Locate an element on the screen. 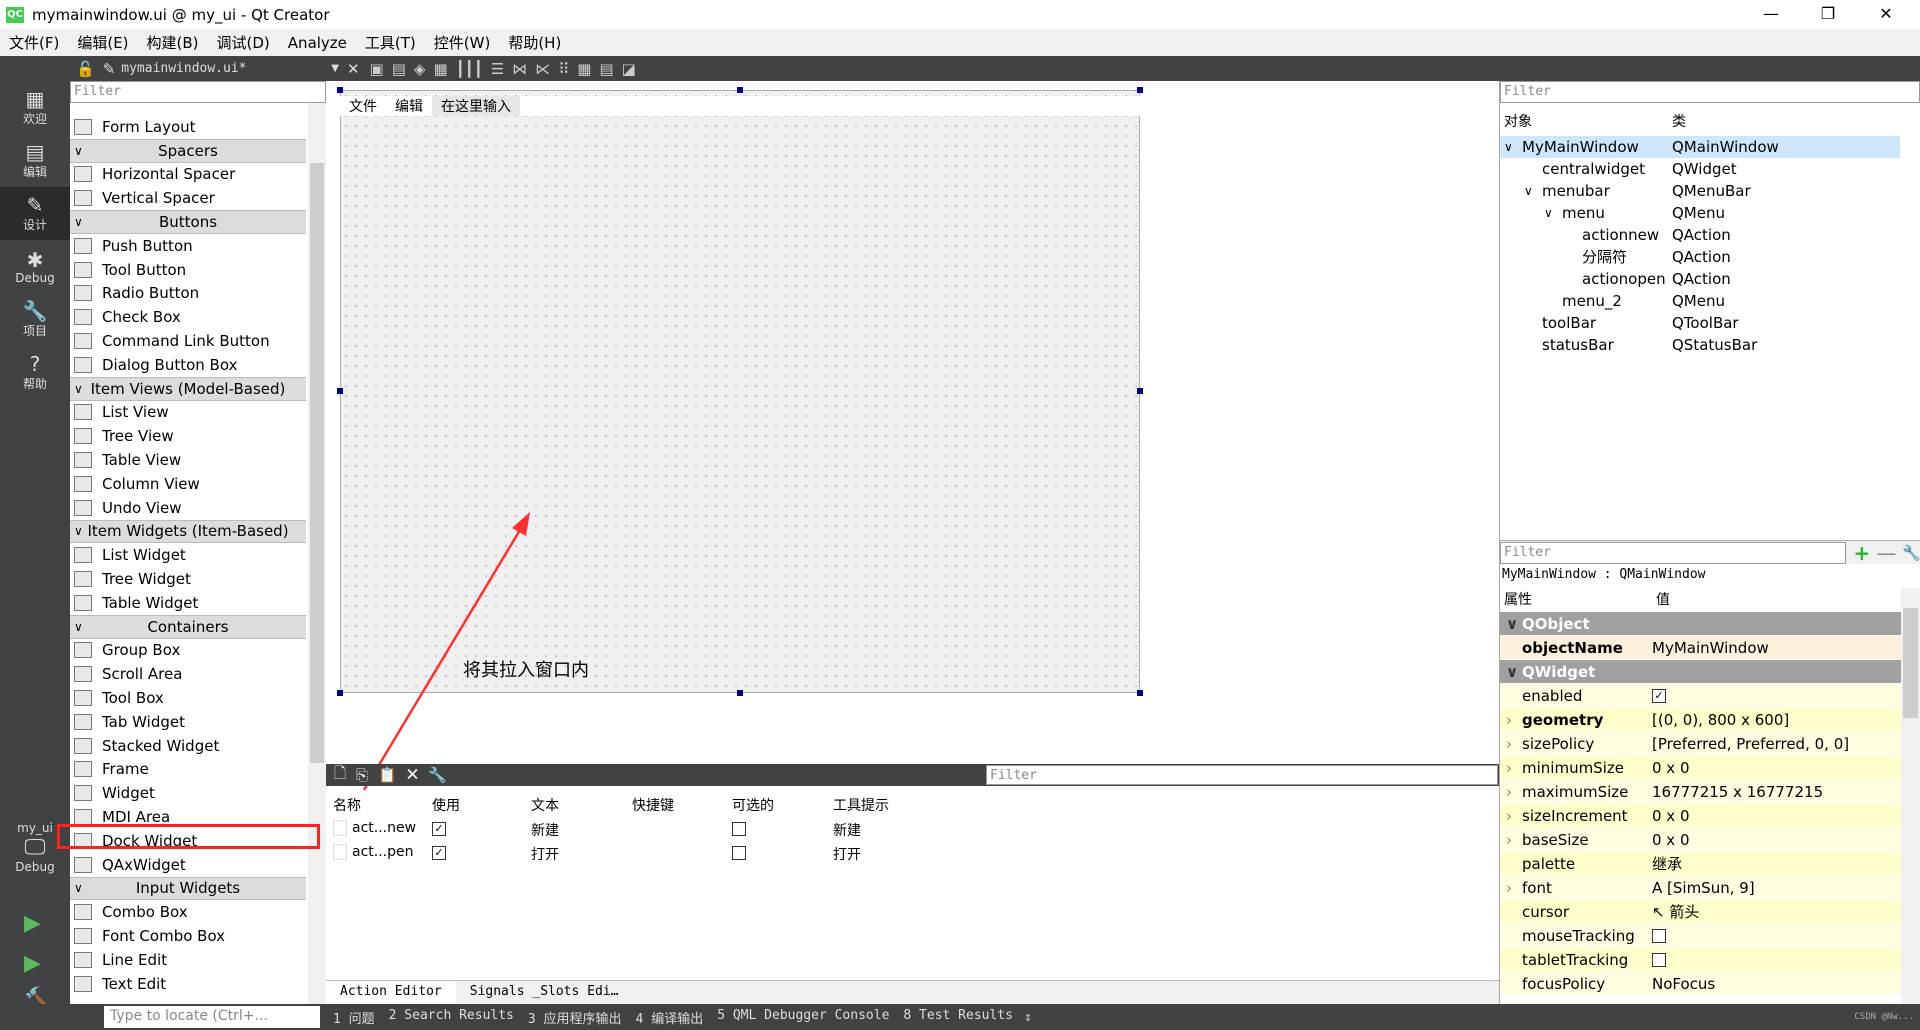 This screenshot has width=1920, height=1030. property-row: cursor ↖ 箭头 is located at coordinates (1701, 912).